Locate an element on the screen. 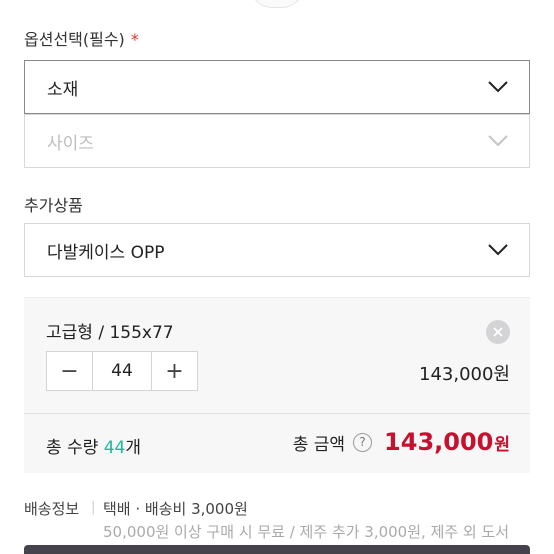 The height and width of the screenshot is (554, 554). remove-option-button is located at coordinates (498, 332).